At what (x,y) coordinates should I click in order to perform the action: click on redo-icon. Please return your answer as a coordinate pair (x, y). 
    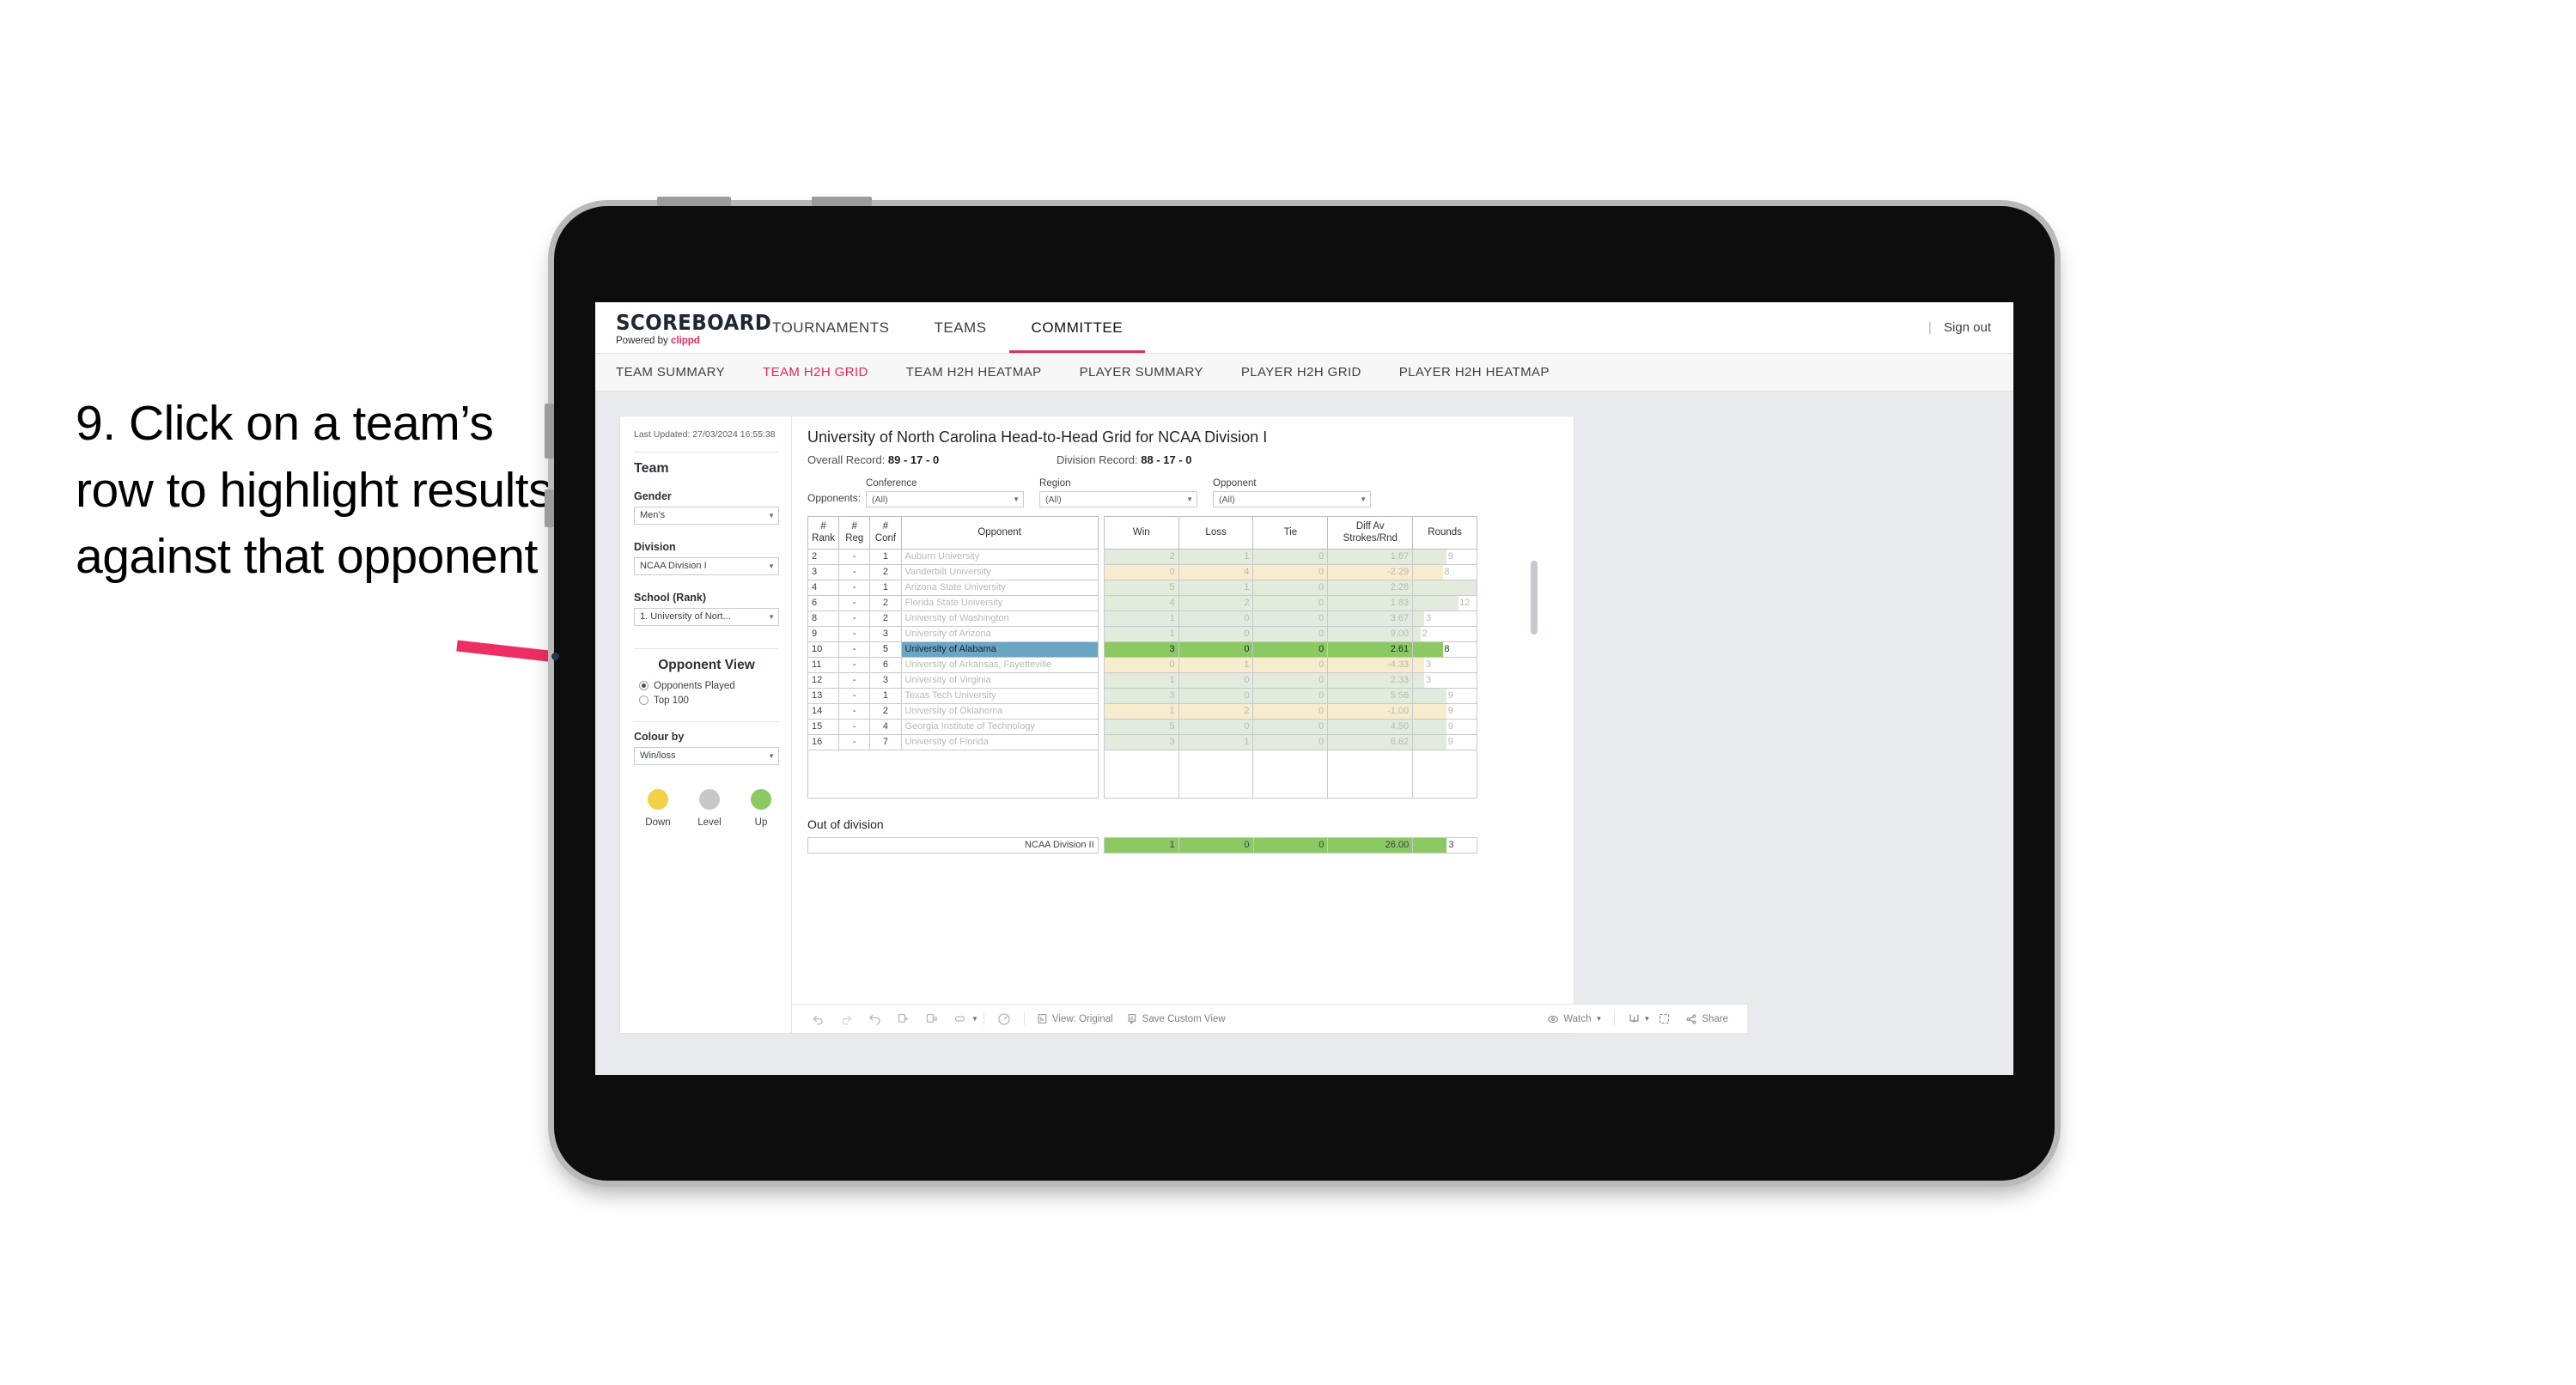
    Looking at the image, I should click on (846, 1018).